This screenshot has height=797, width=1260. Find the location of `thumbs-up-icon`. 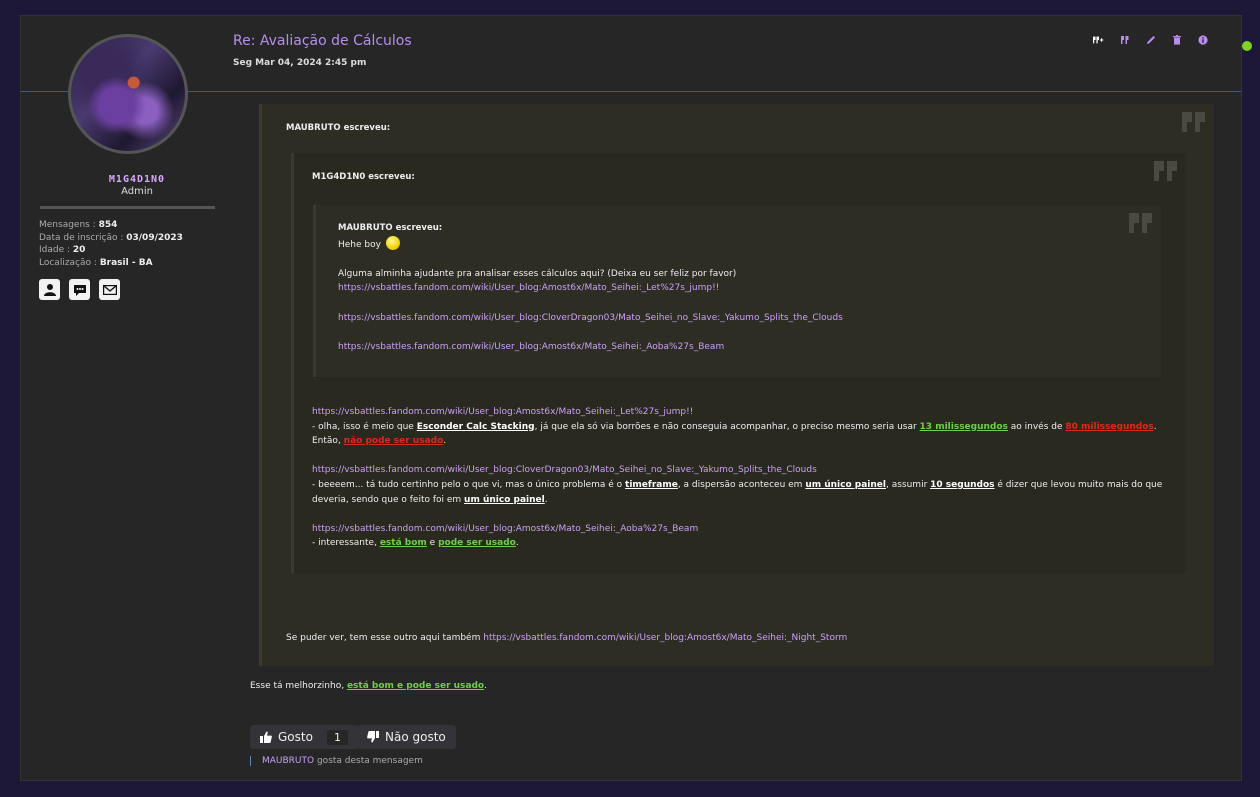

thumbs-up-icon is located at coordinates (266, 737).